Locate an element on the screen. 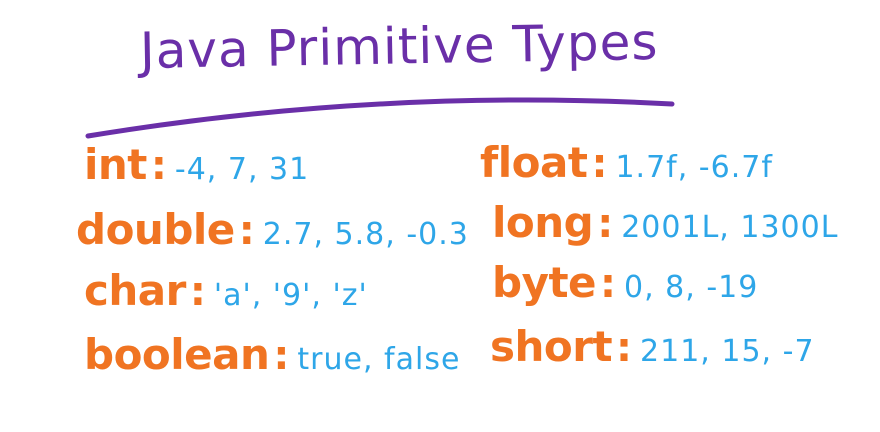 Image resolution: width=880 pixels, height=432 pixels. type-row-double: double:2.7, 5.8, -0.3 is located at coordinates (272, 229).